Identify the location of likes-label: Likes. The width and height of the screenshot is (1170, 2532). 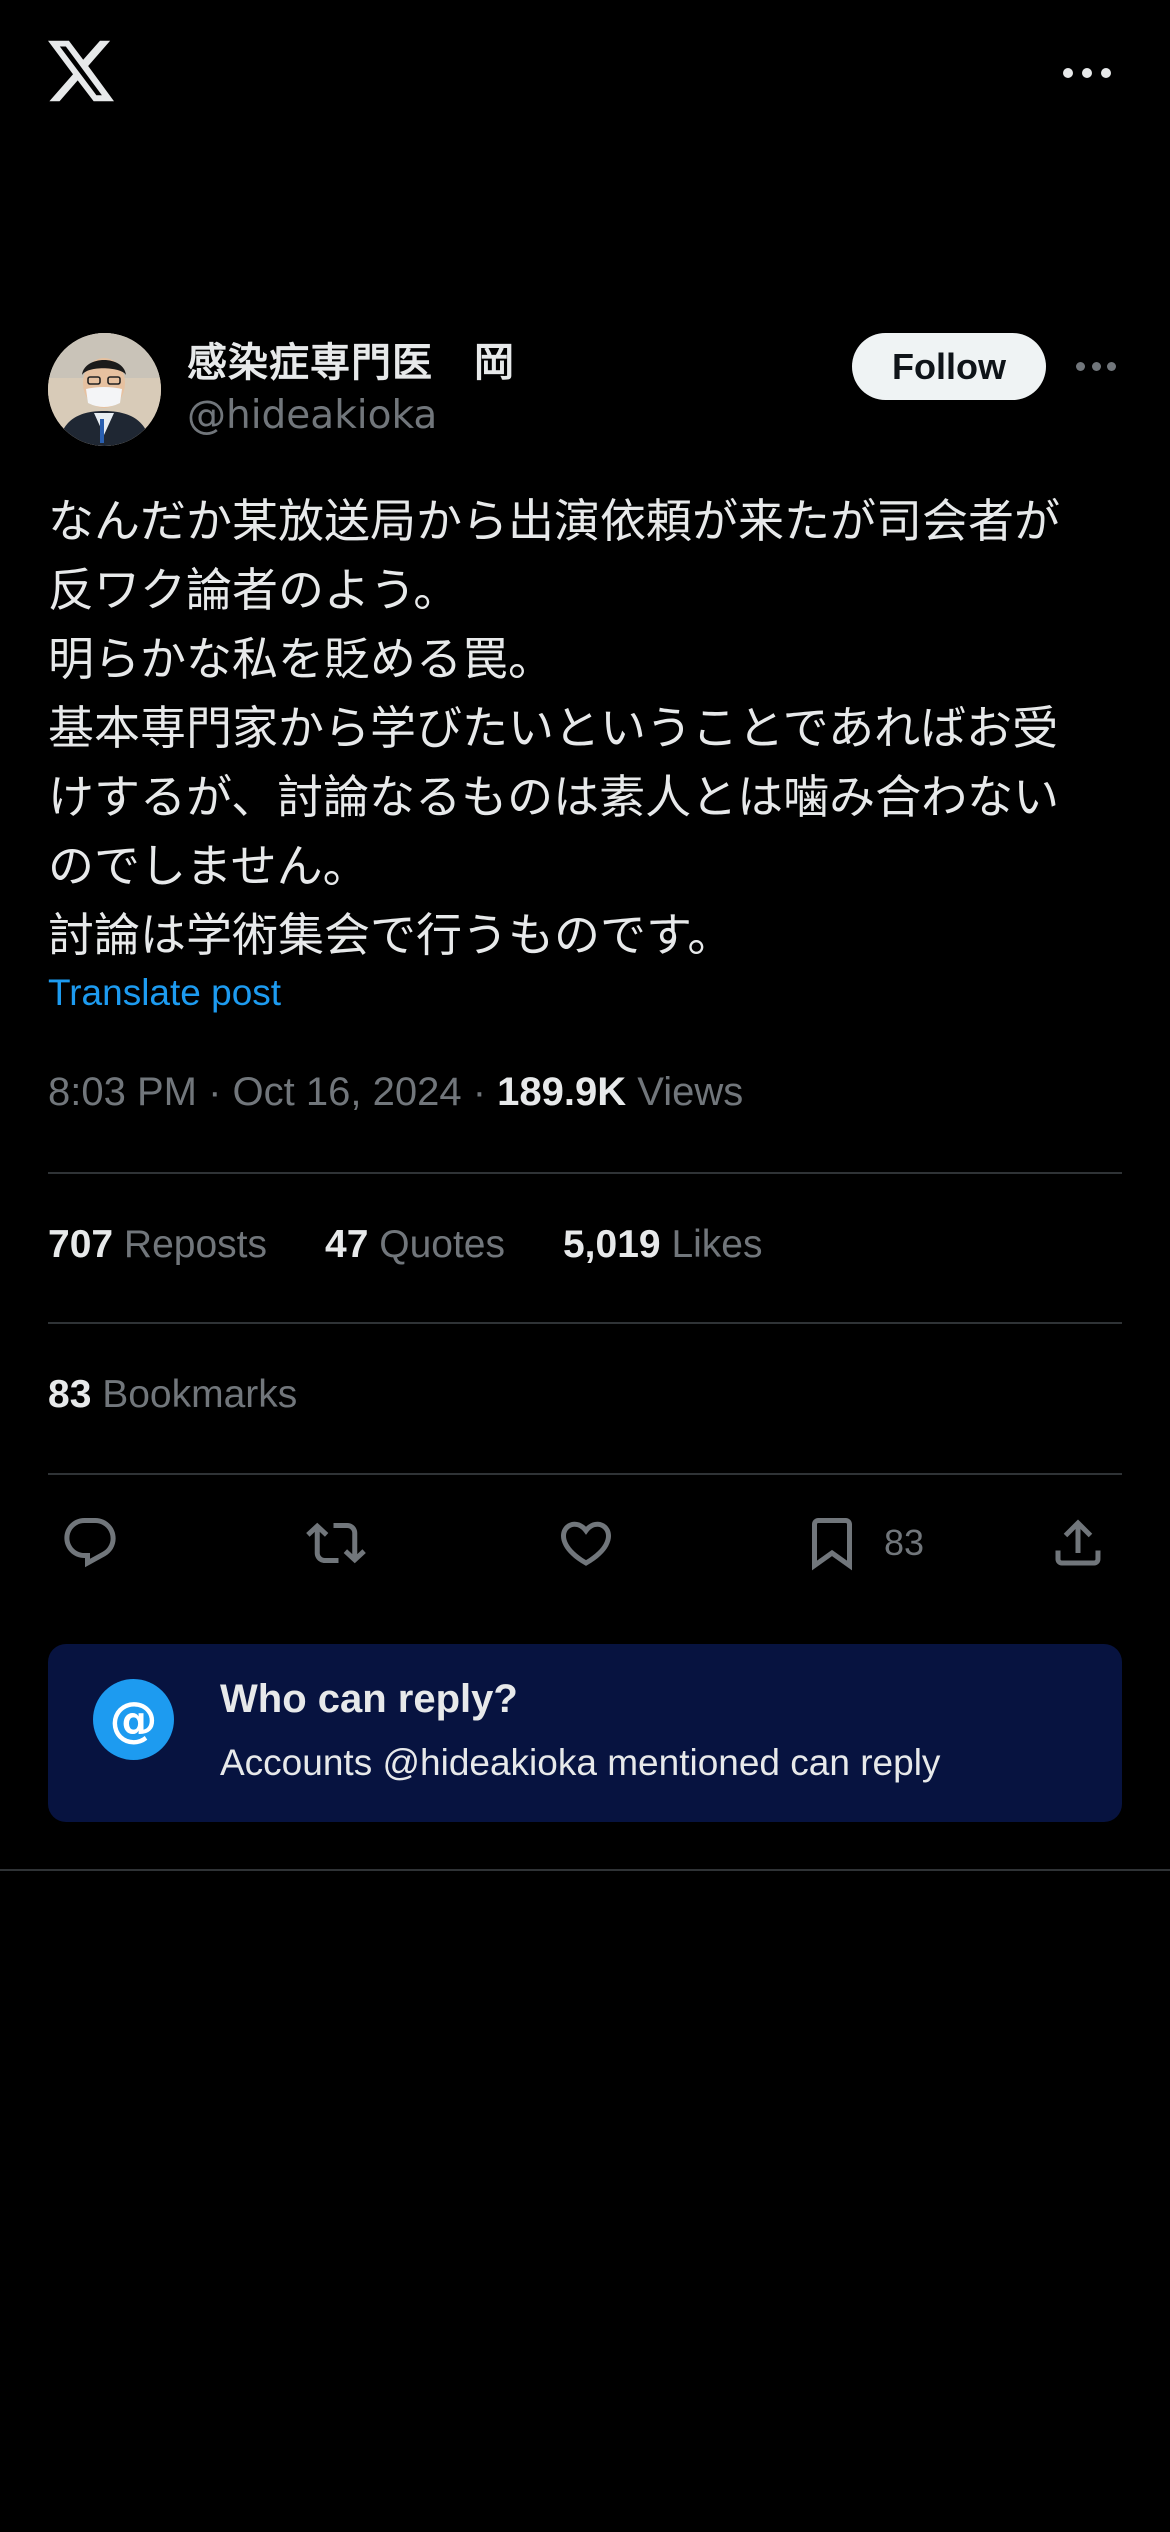
(717, 1244).